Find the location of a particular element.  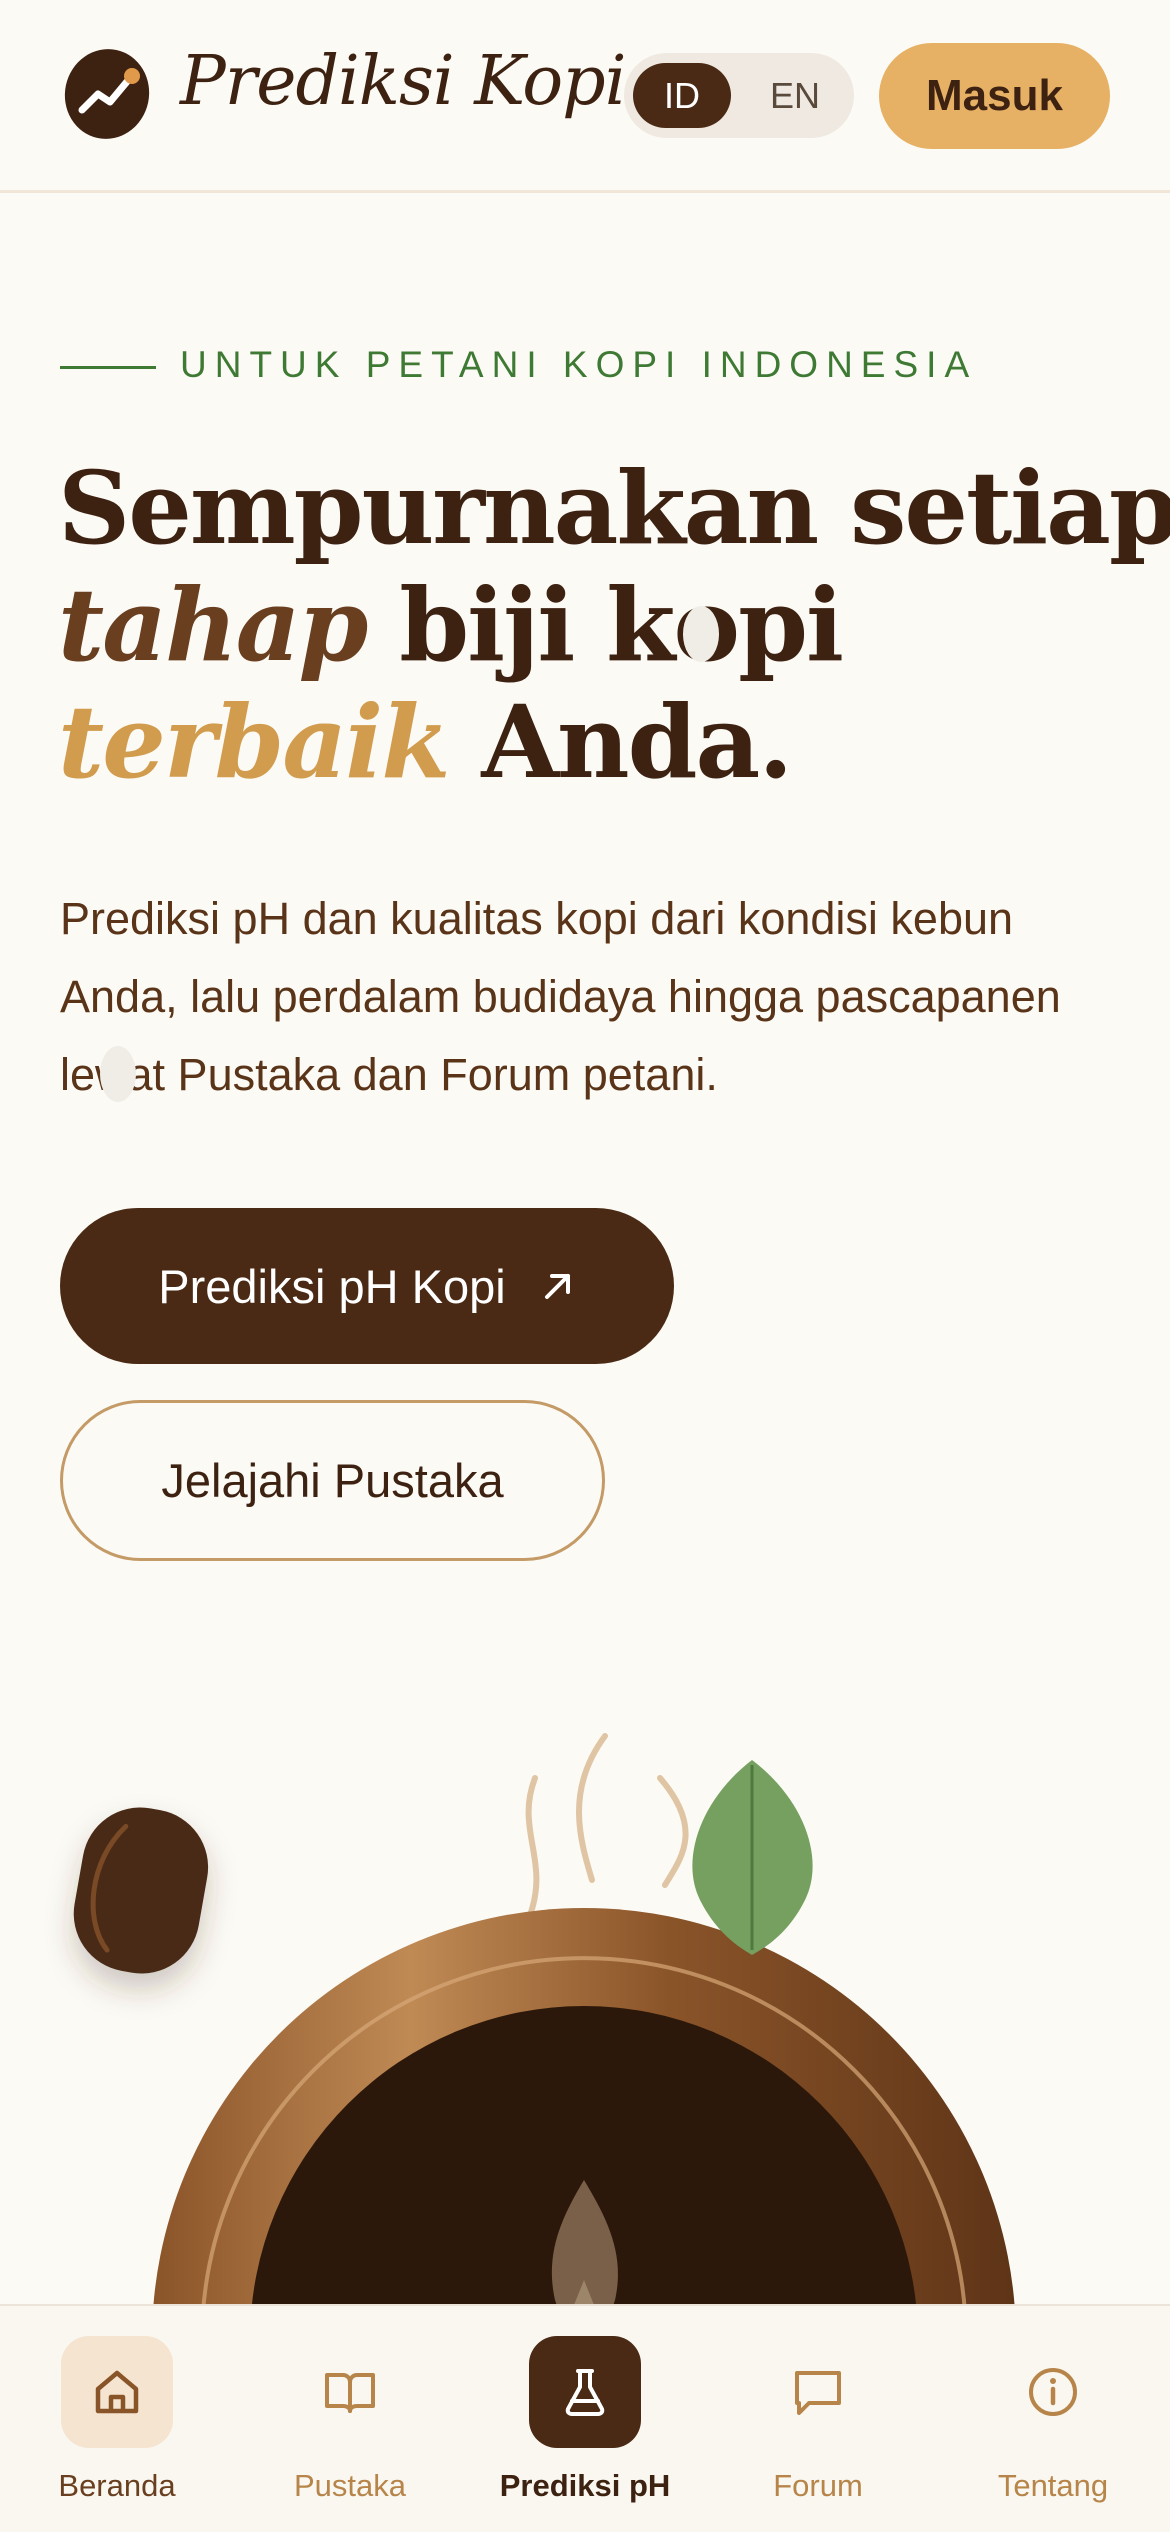

explore-library-button: Jelajahi Pustaka is located at coordinates (332, 1480).